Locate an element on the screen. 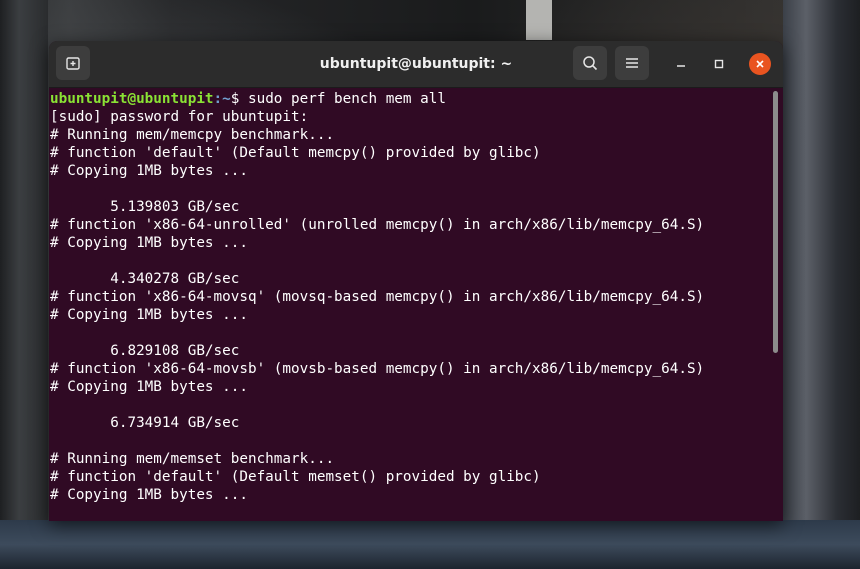  title-bar: ubuntupit@ubuntupit: ~ is located at coordinates (416, 64).